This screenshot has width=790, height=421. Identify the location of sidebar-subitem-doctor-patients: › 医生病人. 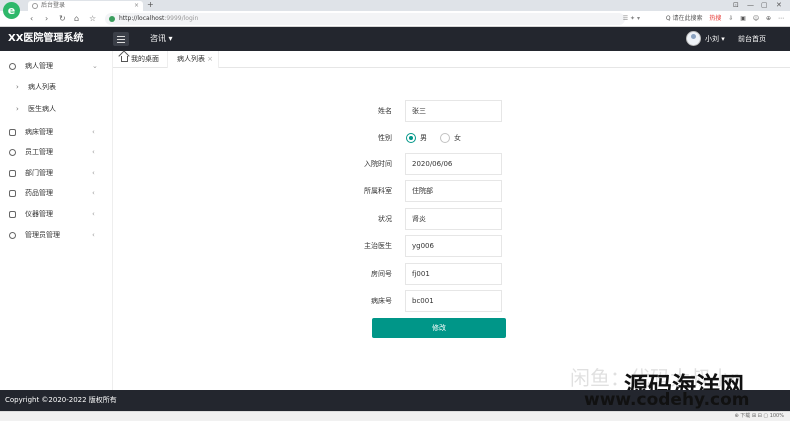
(56, 109).